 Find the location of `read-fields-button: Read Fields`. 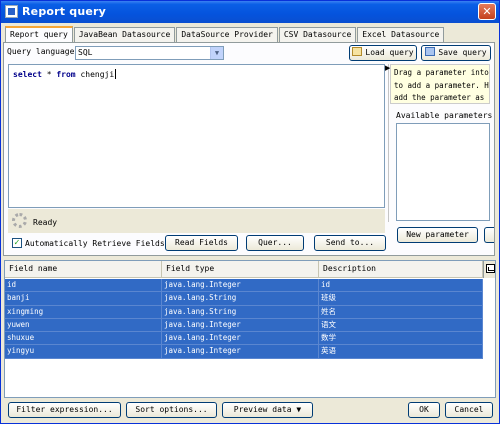

read-fields-button: Read Fields is located at coordinates (201, 243).